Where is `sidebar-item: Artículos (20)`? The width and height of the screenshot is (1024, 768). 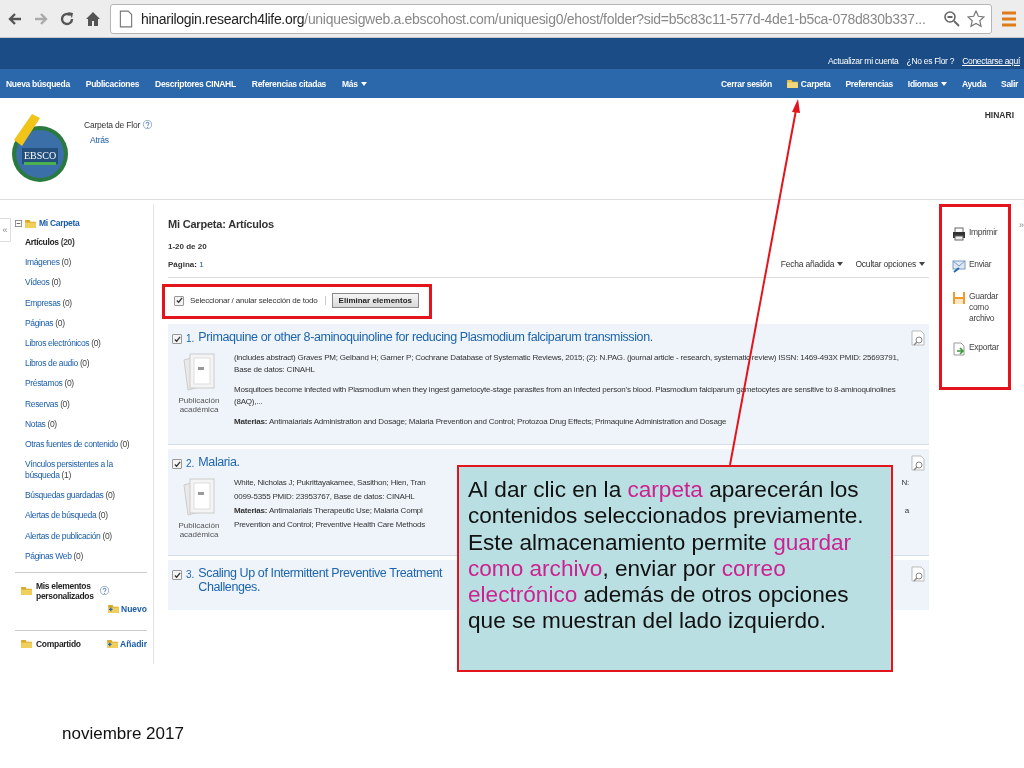 sidebar-item: Artículos (20) is located at coordinates (86, 242).